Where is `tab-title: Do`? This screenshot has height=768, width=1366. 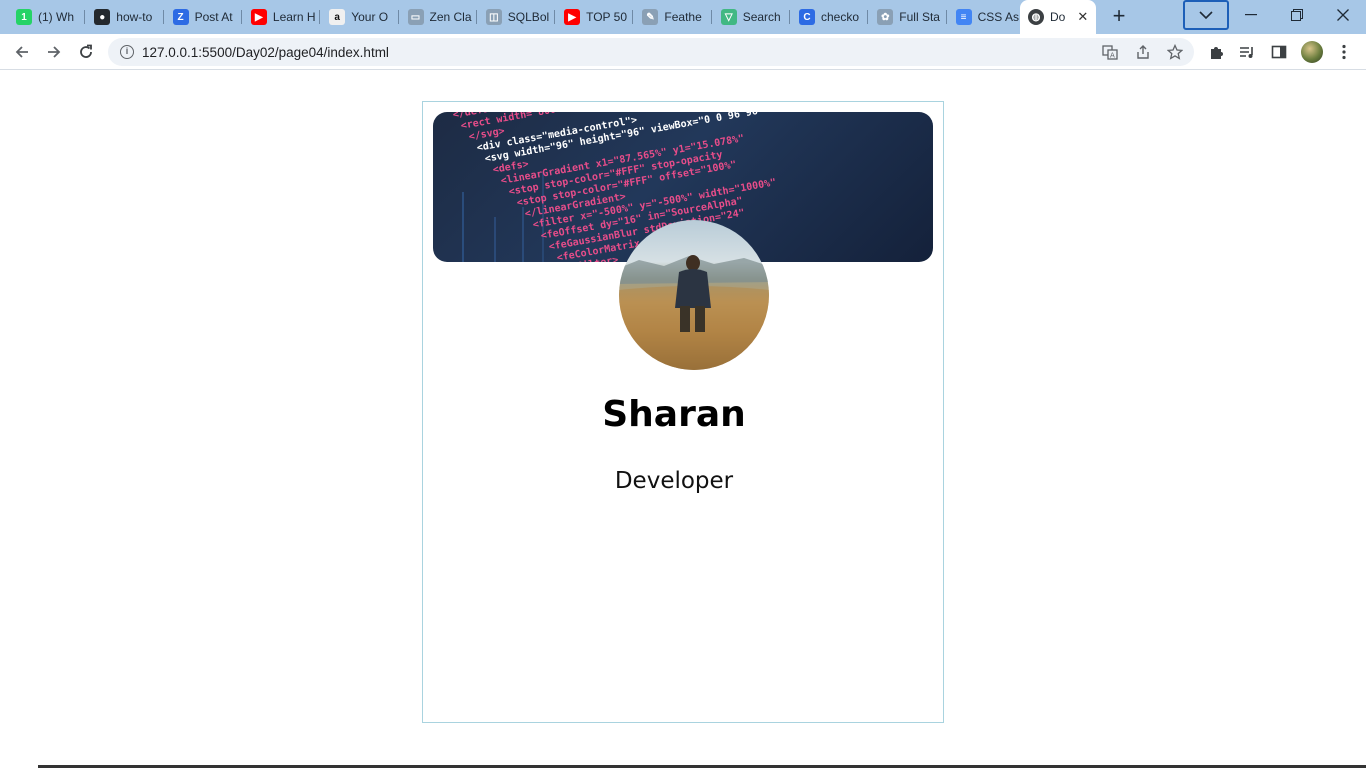 tab-title: Do is located at coordinates (1058, 17).